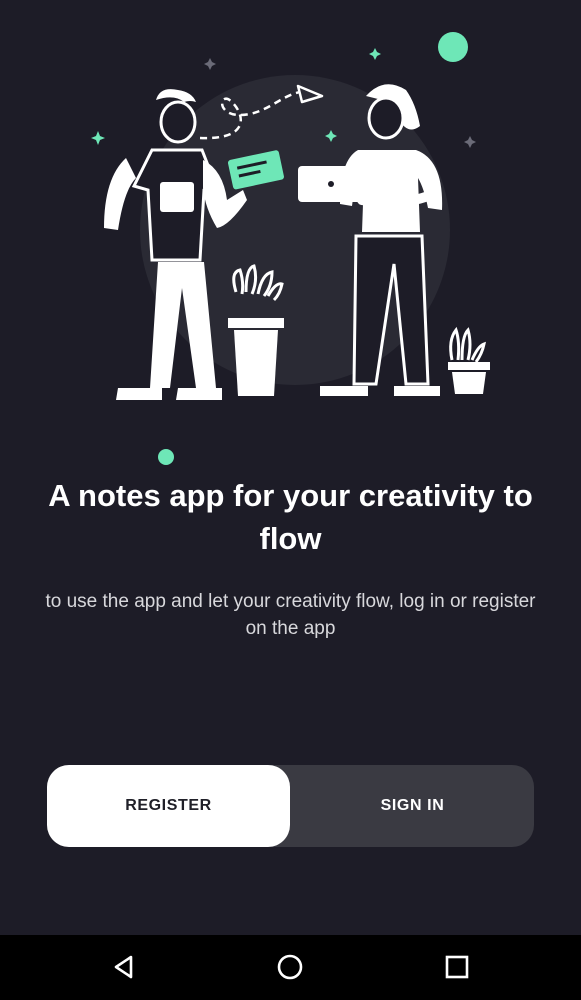  What do you see at coordinates (469, 360) in the screenshot?
I see `potted-plant-small` at bounding box center [469, 360].